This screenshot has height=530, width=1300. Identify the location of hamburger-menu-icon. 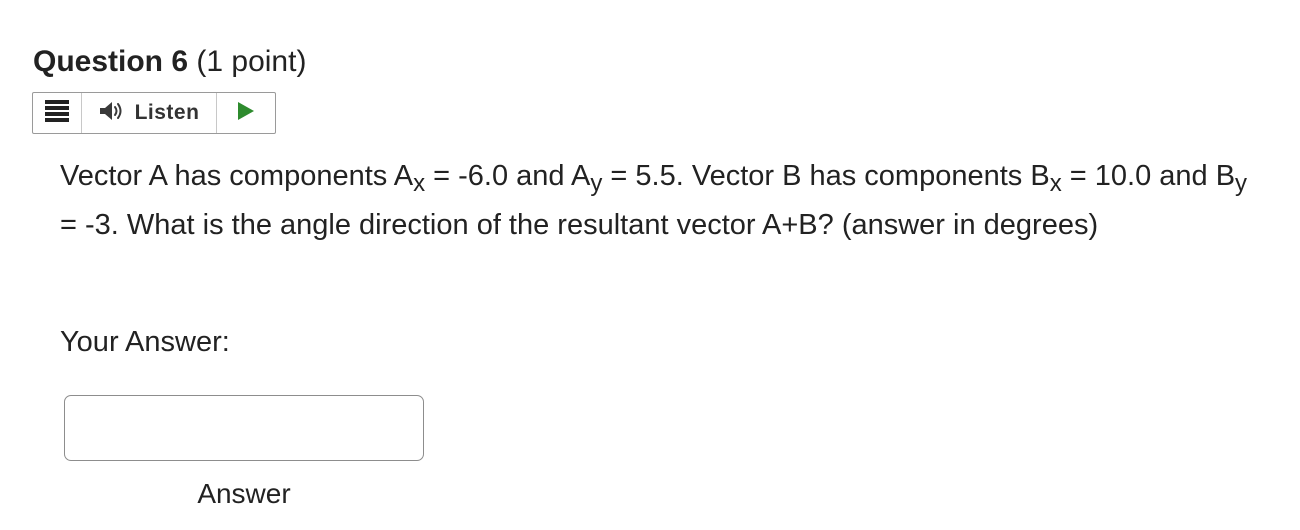
(57, 113).